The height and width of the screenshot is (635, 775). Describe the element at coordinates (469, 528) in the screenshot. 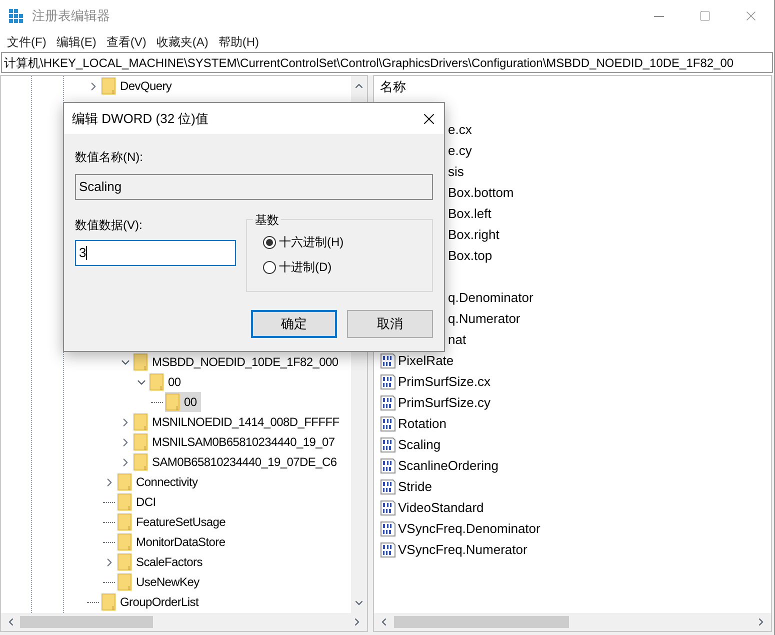

I see `value-name: VSyncFreq.Denominator` at that location.